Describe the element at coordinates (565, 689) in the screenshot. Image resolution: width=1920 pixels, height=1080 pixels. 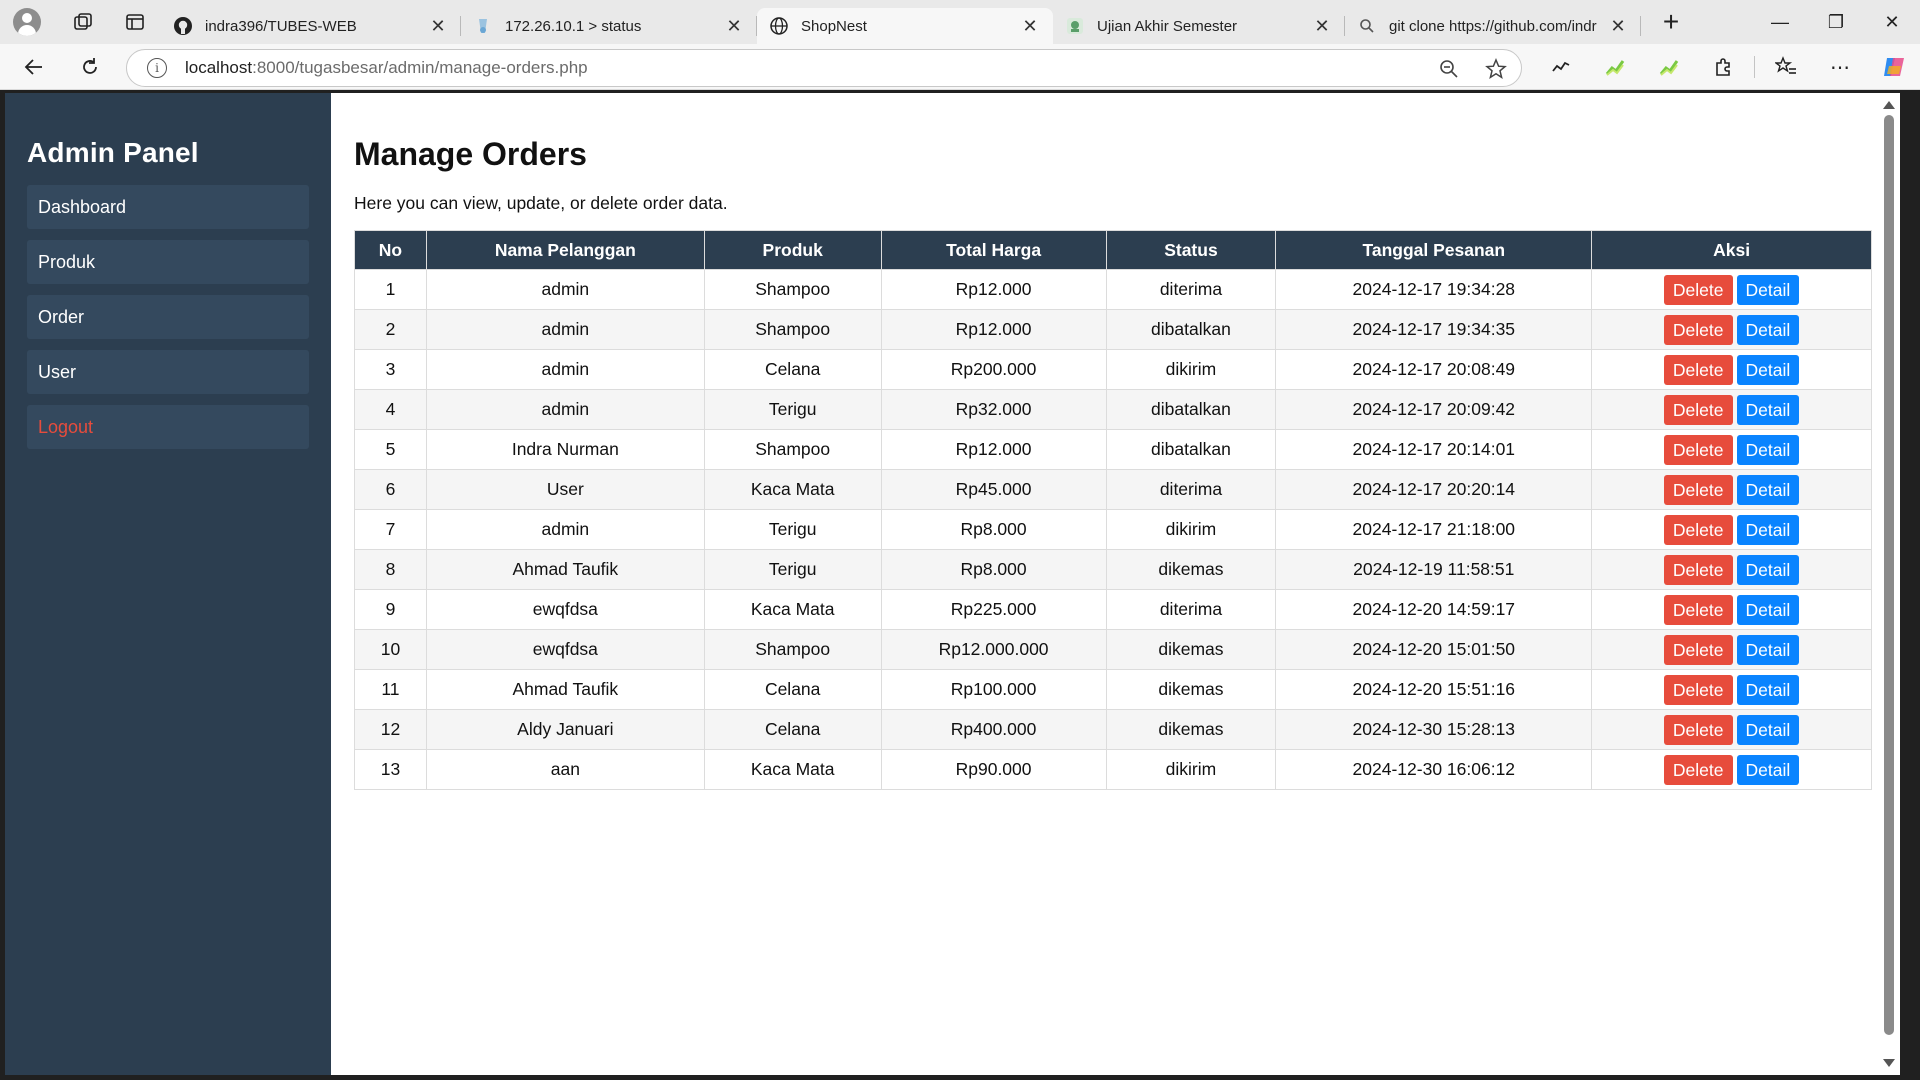
I see `customer-name-cell: Ahmad Taufik` at that location.